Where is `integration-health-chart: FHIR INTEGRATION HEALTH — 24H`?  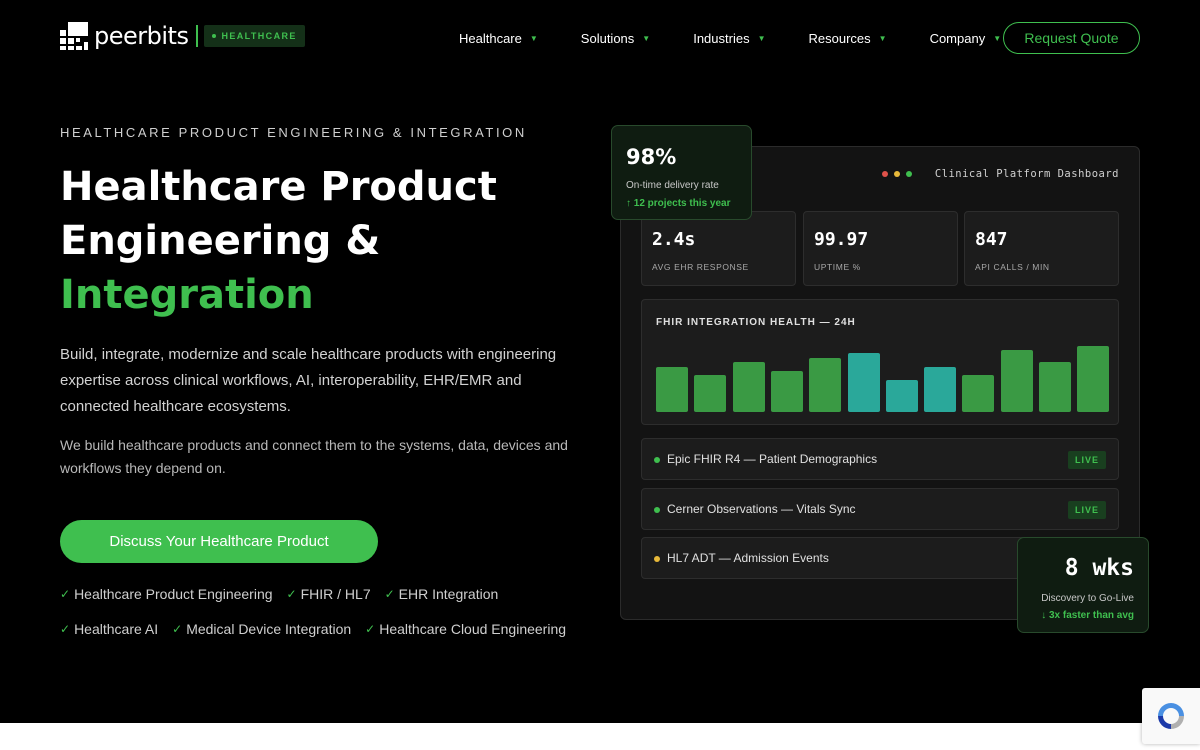
integration-health-chart: FHIR INTEGRATION HEALTH — 24H is located at coordinates (880, 362).